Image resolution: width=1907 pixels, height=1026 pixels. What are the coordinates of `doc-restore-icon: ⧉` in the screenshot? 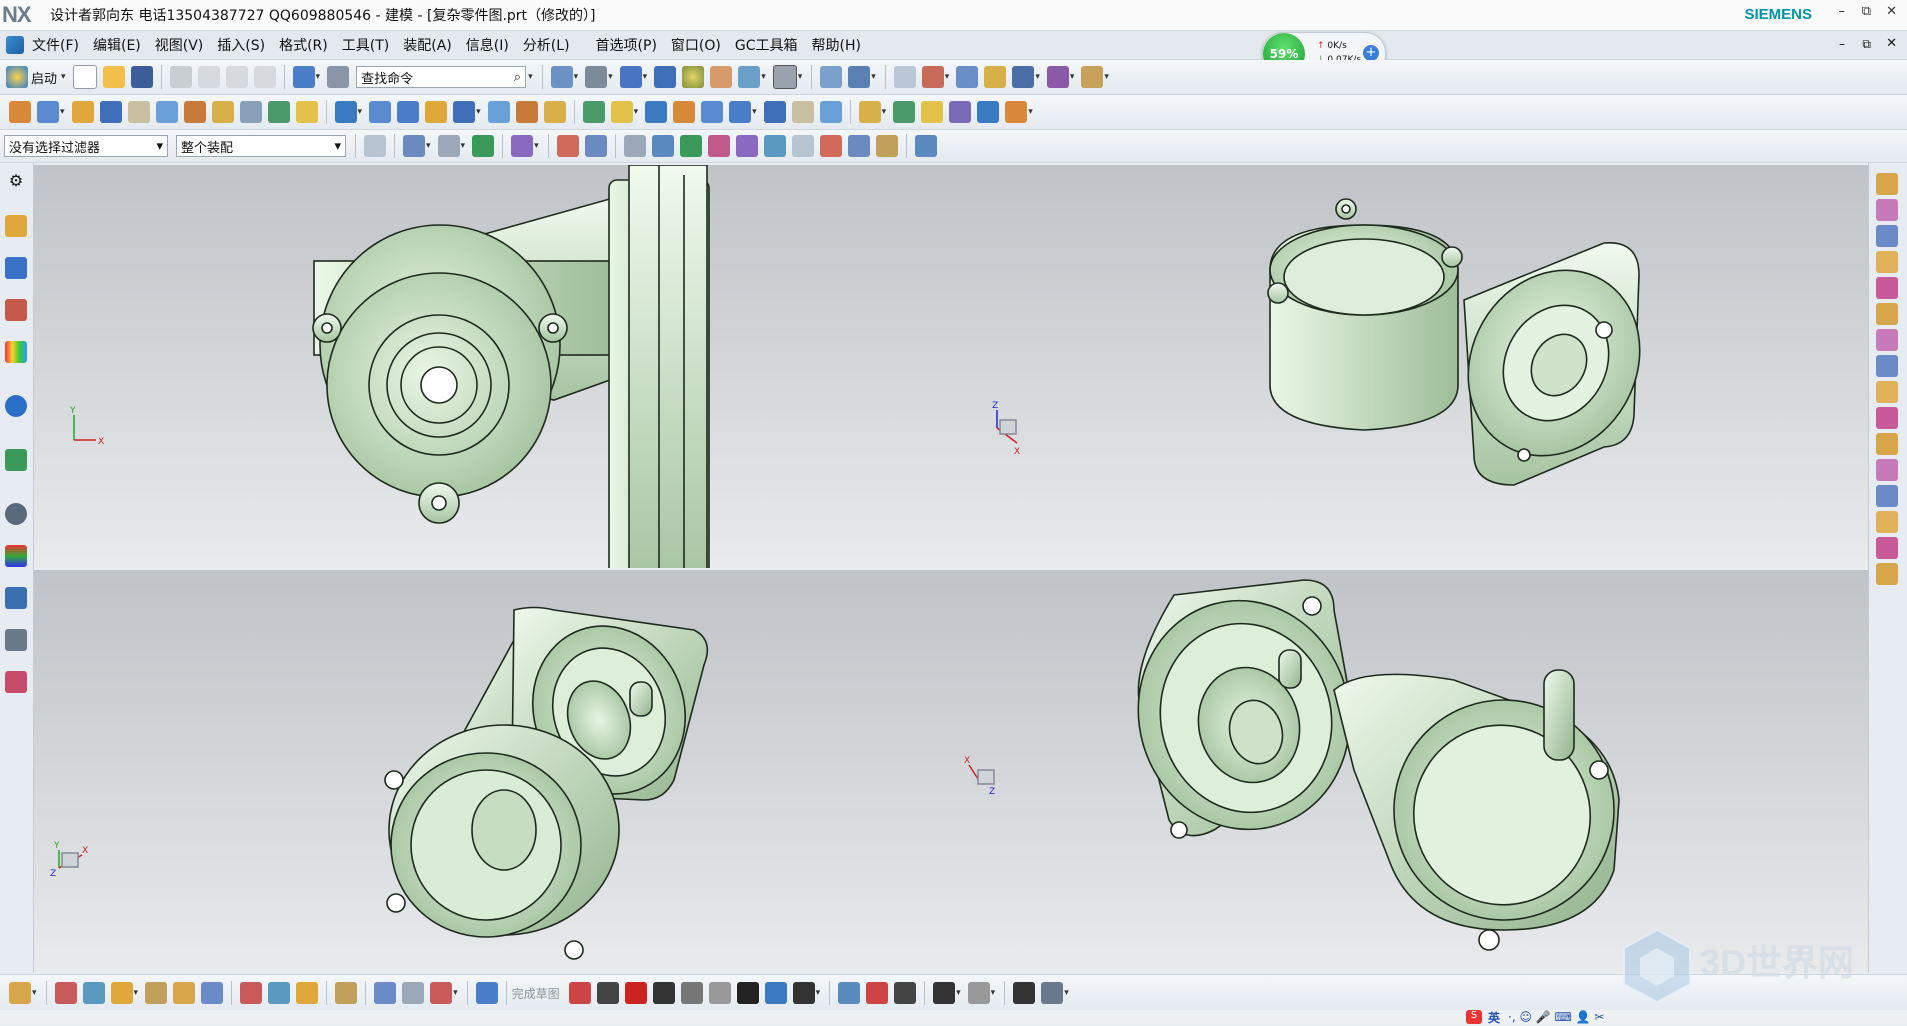 It's located at (1866, 44).